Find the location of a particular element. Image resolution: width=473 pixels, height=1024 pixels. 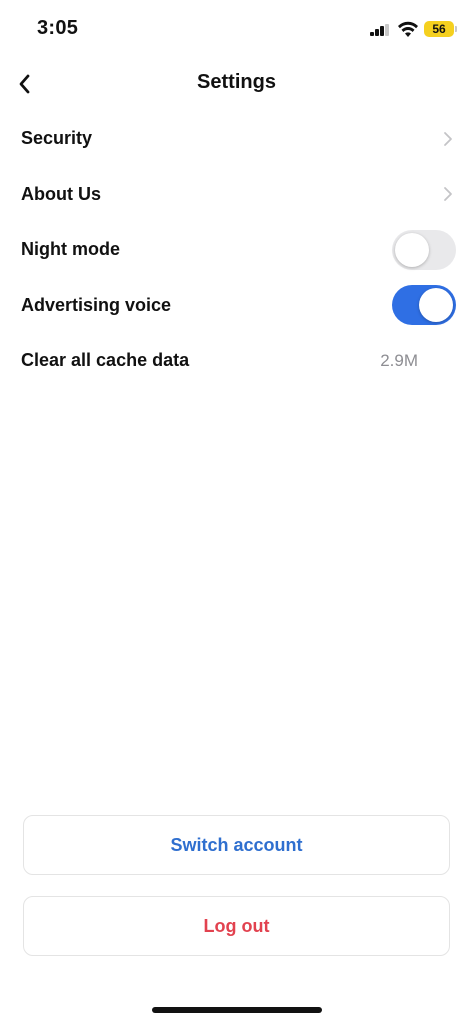

status-bar: 3:05 56 is located at coordinates (236, 29).